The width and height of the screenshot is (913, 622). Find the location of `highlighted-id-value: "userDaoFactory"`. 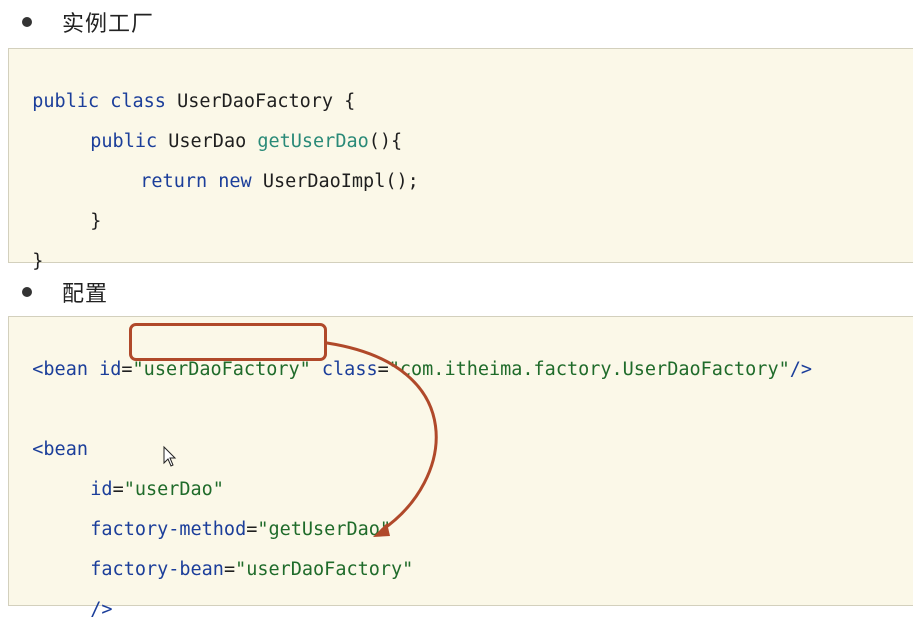

highlighted-id-value: "userDaoFactory" is located at coordinates (221, 369).